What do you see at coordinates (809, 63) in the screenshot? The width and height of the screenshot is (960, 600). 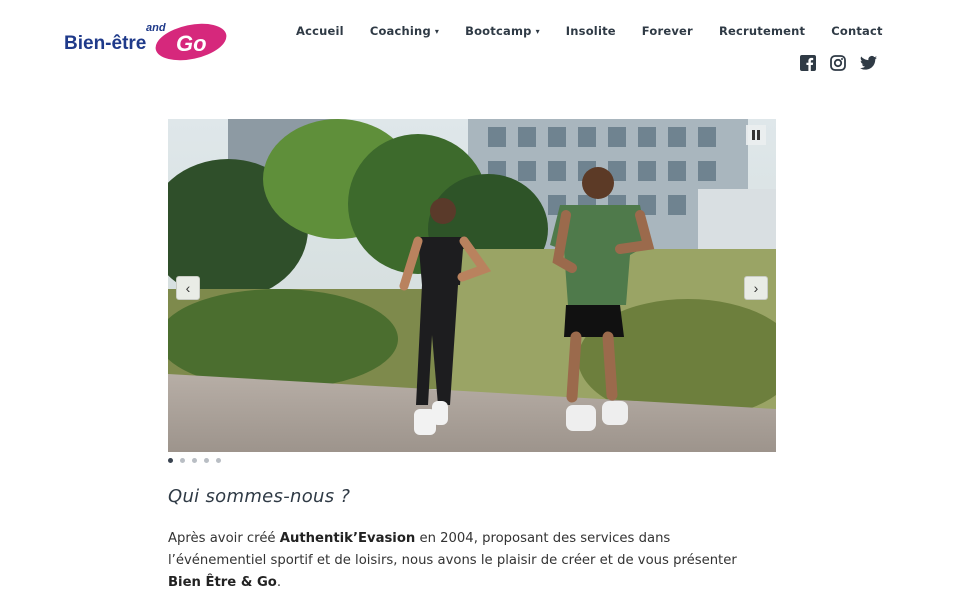 I see `facebook-icon` at bounding box center [809, 63].